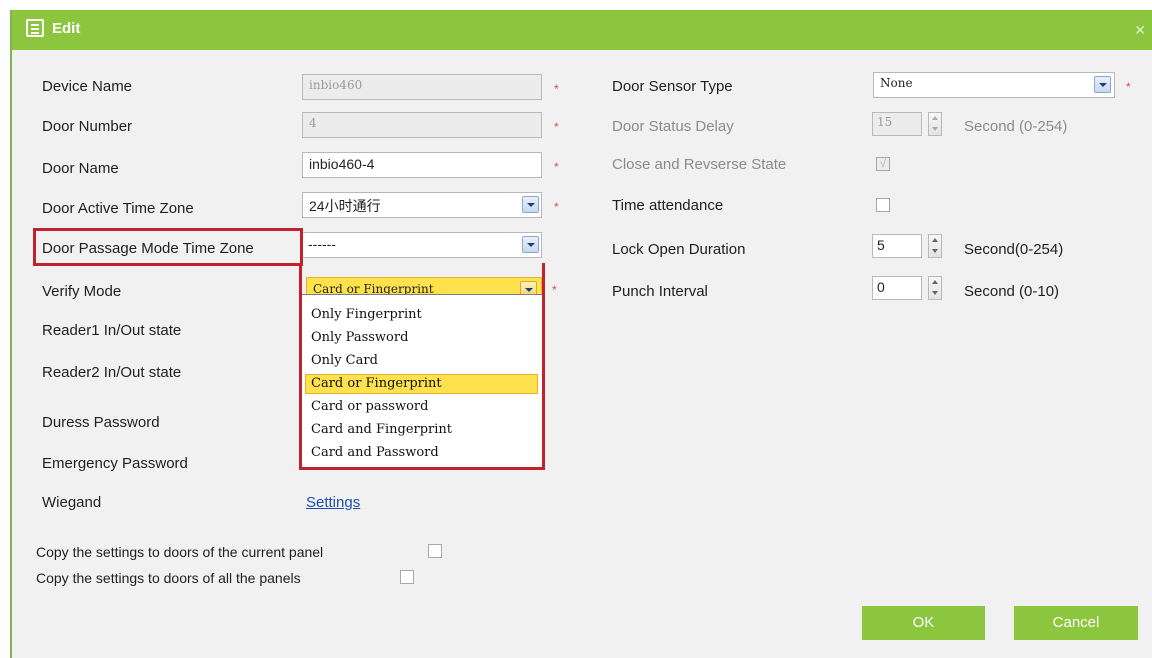 The width and height of the screenshot is (1152, 658). What do you see at coordinates (333, 502) in the screenshot?
I see `wiegand-settings-link: Settings` at bounding box center [333, 502].